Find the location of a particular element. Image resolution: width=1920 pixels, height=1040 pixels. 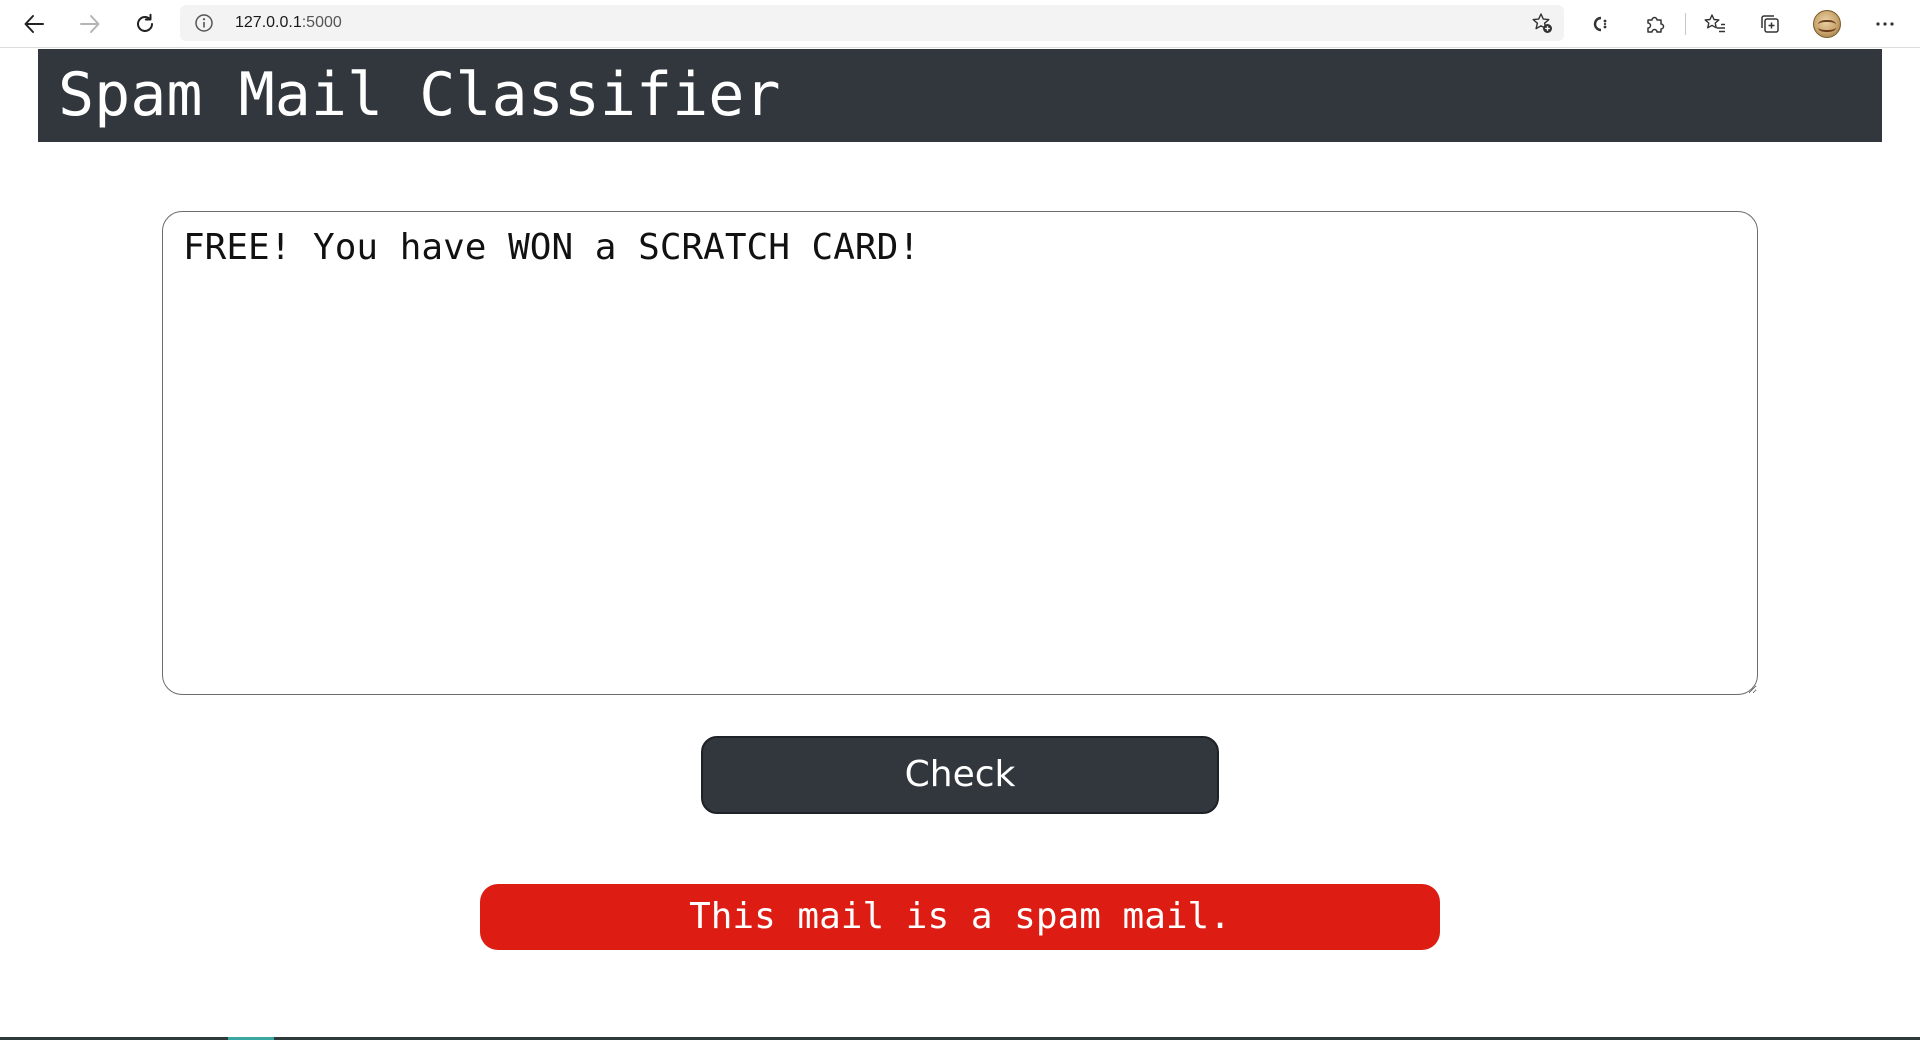

avatar-badge is located at coordinates (1827, 26).